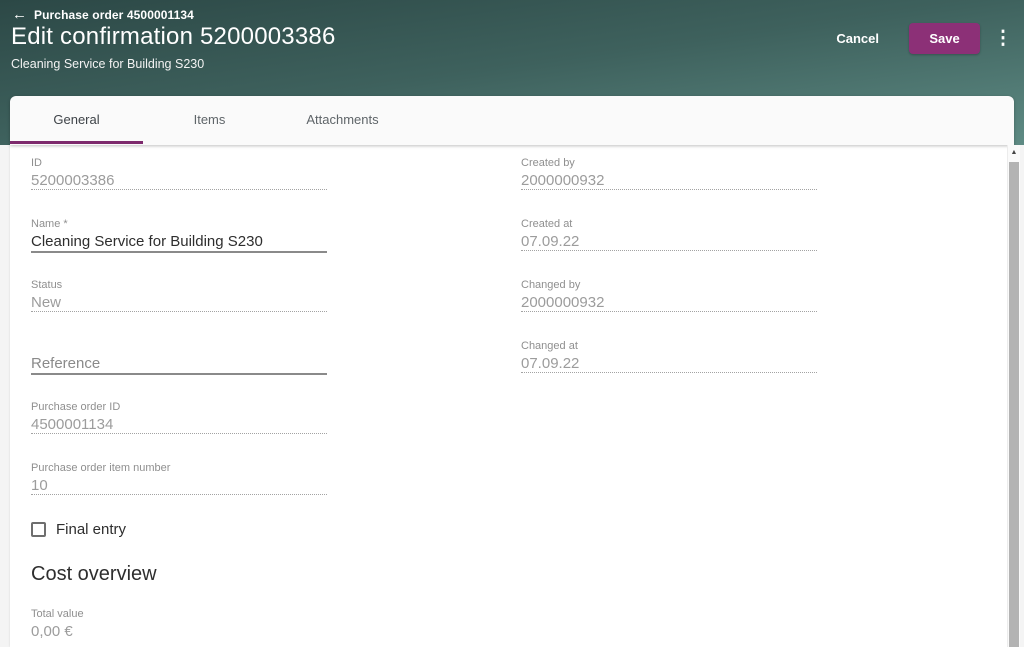 The height and width of the screenshot is (647, 1024). Describe the element at coordinates (179, 364) in the screenshot. I see `reference-input` at that location.